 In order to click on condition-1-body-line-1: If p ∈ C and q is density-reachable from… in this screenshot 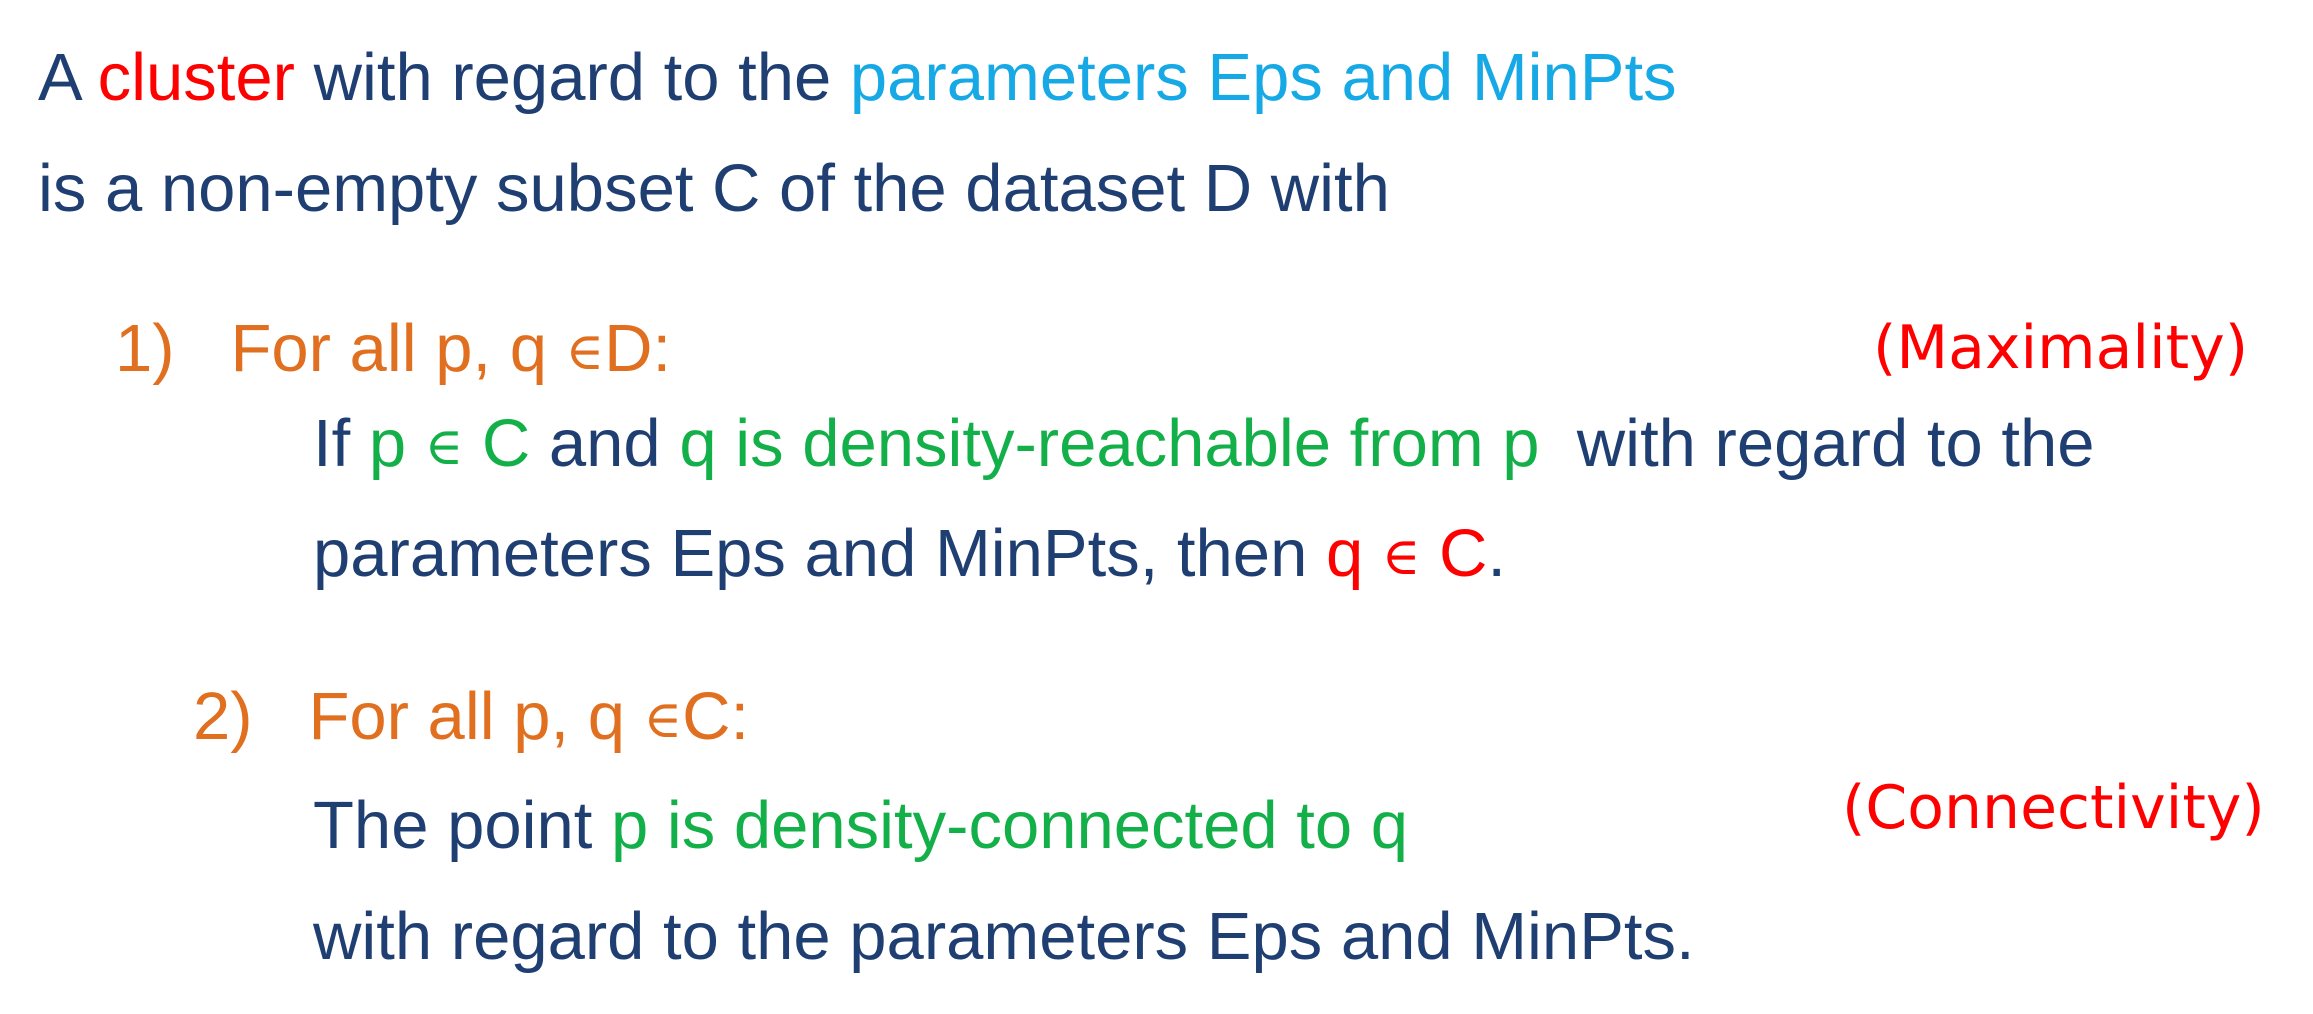, I will do `click(1203, 443)`.